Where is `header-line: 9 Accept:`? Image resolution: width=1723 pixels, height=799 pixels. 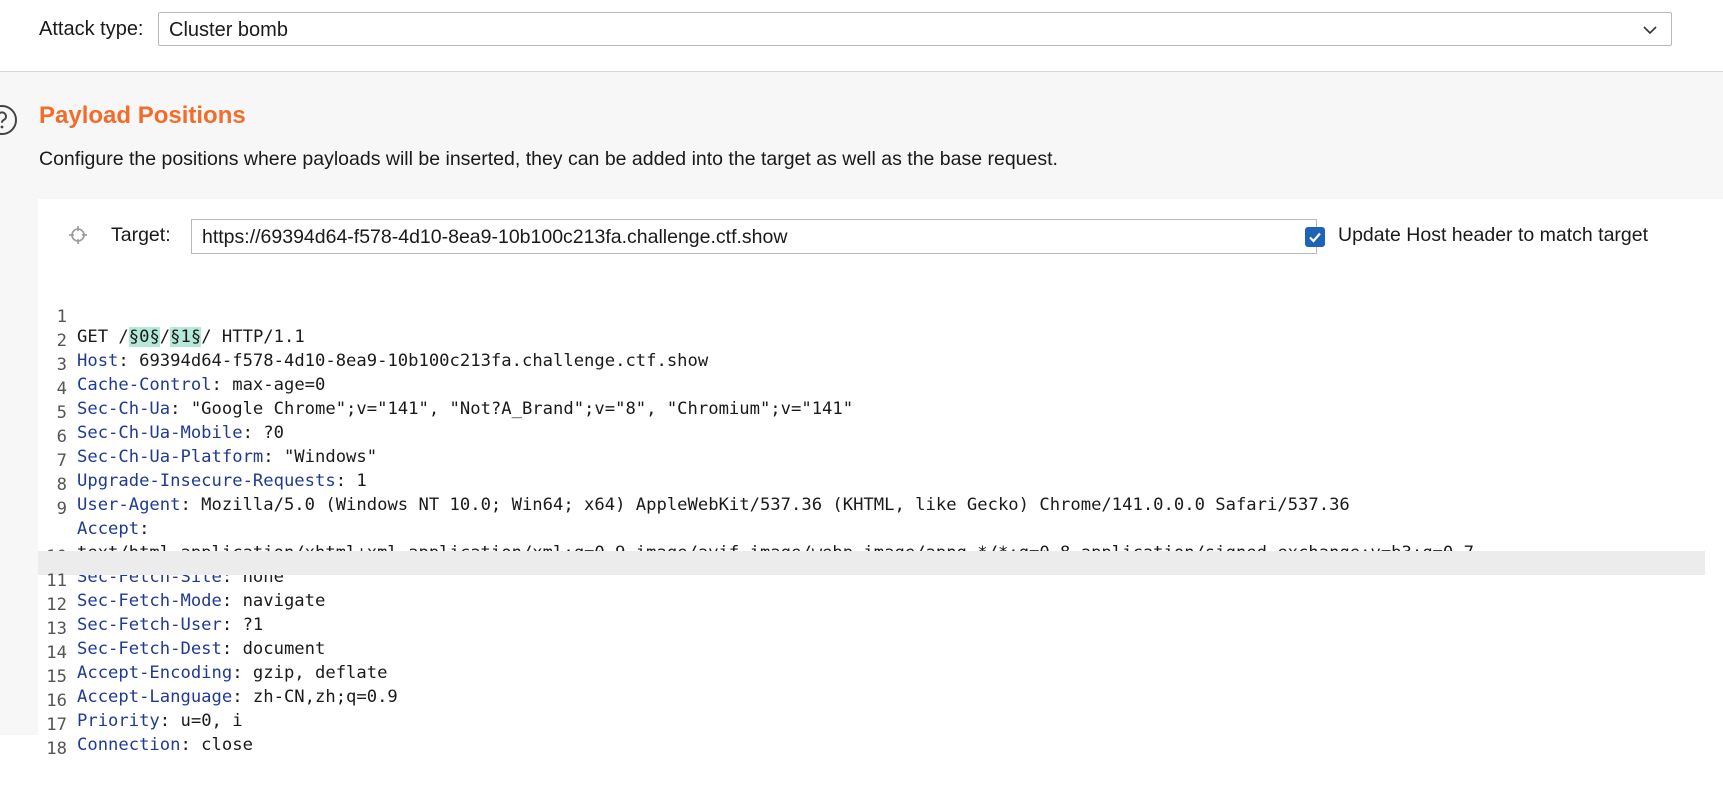 header-line: 9 Accept: is located at coordinates (871, 509).